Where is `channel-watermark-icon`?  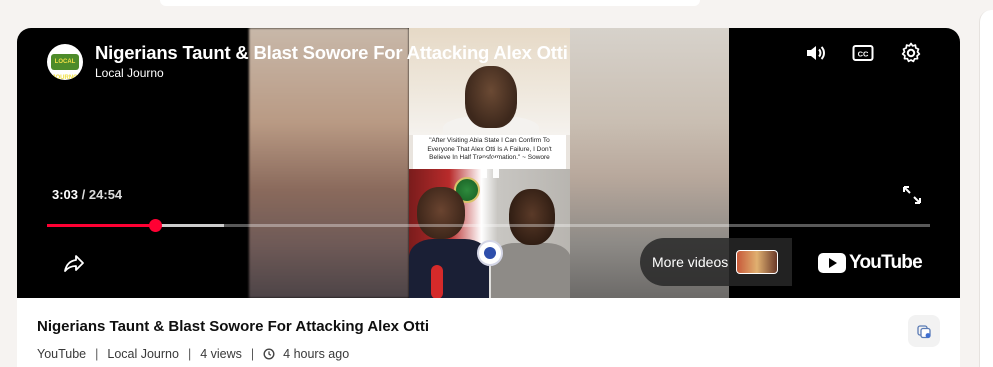
channel-watermark-icon is located at coordinates (490, 253).